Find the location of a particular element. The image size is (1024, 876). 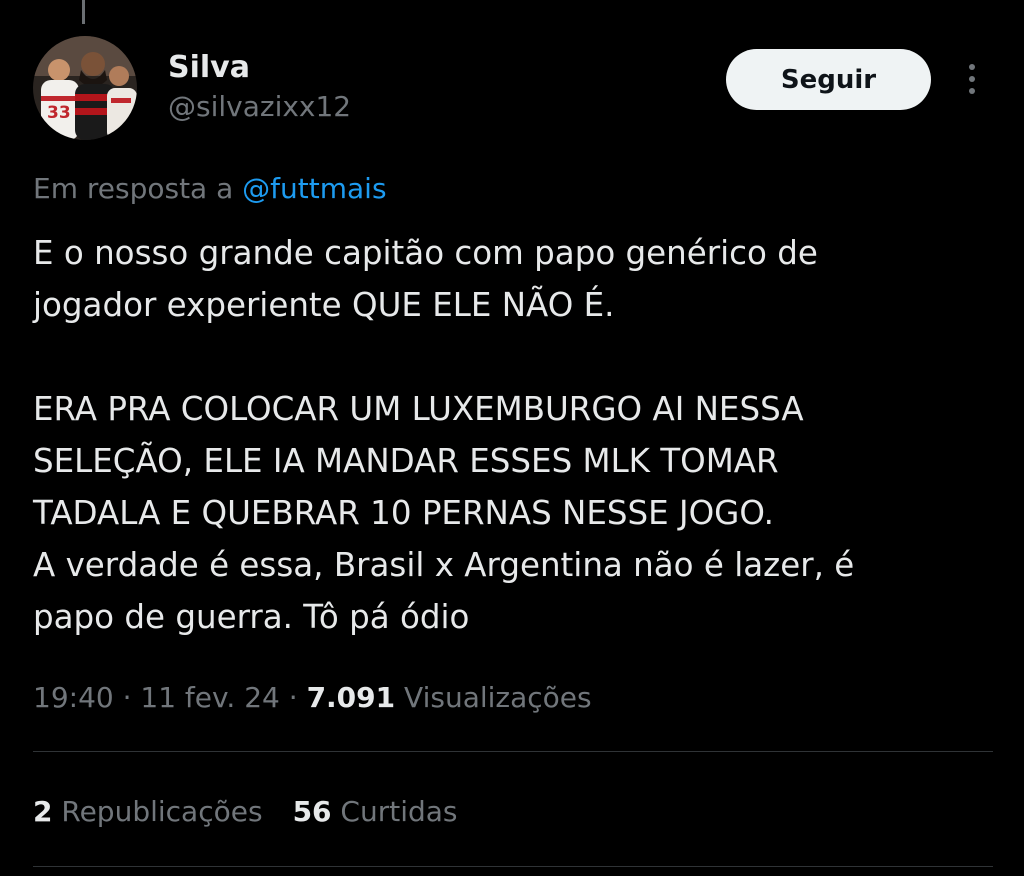

views-count: 7.091 is located at coordinates (351, 697).